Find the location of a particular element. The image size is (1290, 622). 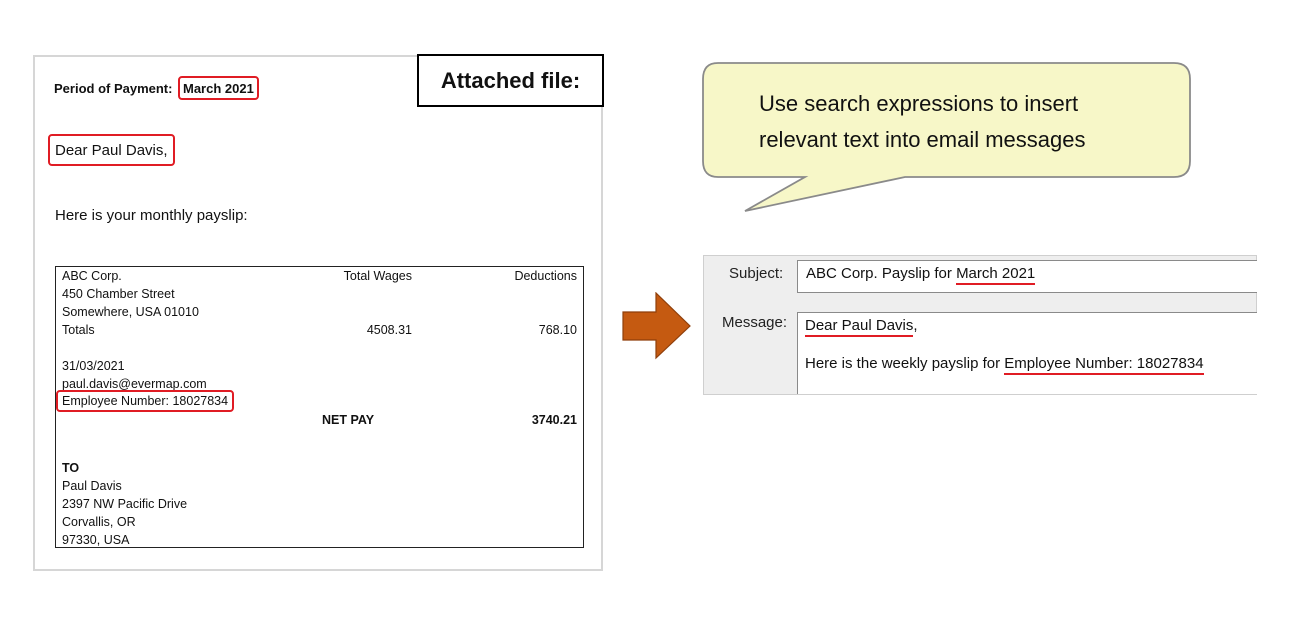

message-greeting-variable: Dear Paul Davis is located at coordinates (859, 327).